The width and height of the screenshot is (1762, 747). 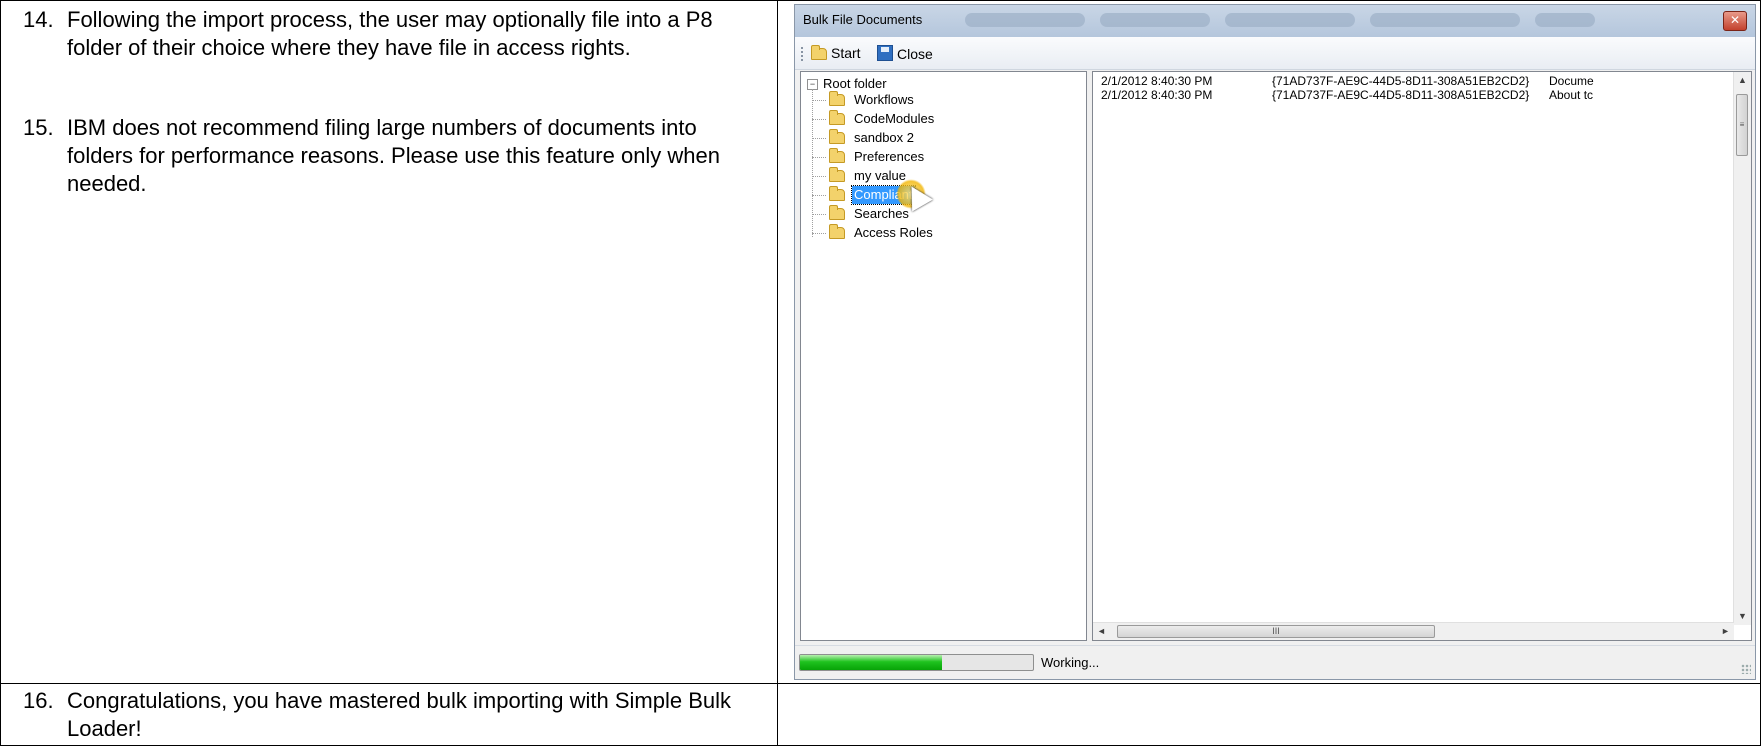 What do you see at coordinates (855, 83) in the screenshot?
I see `root-folder-label: Root folder` at bounding box center [855, 83].